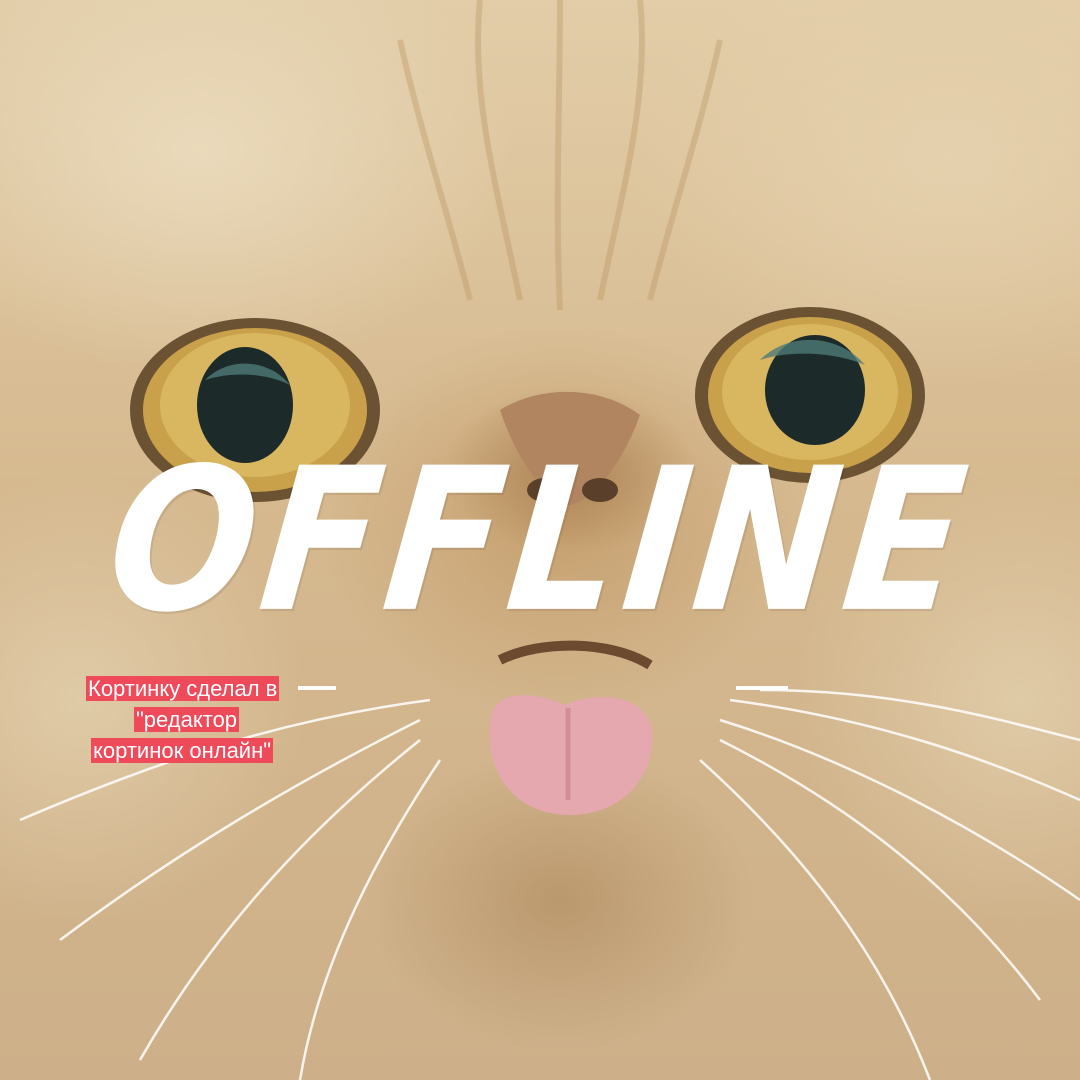 The width and height of the screenshot is (1080, 1080). Describe the element at coordinates (317, 688) in the screenshot. I see `title-dash-left` at that location.